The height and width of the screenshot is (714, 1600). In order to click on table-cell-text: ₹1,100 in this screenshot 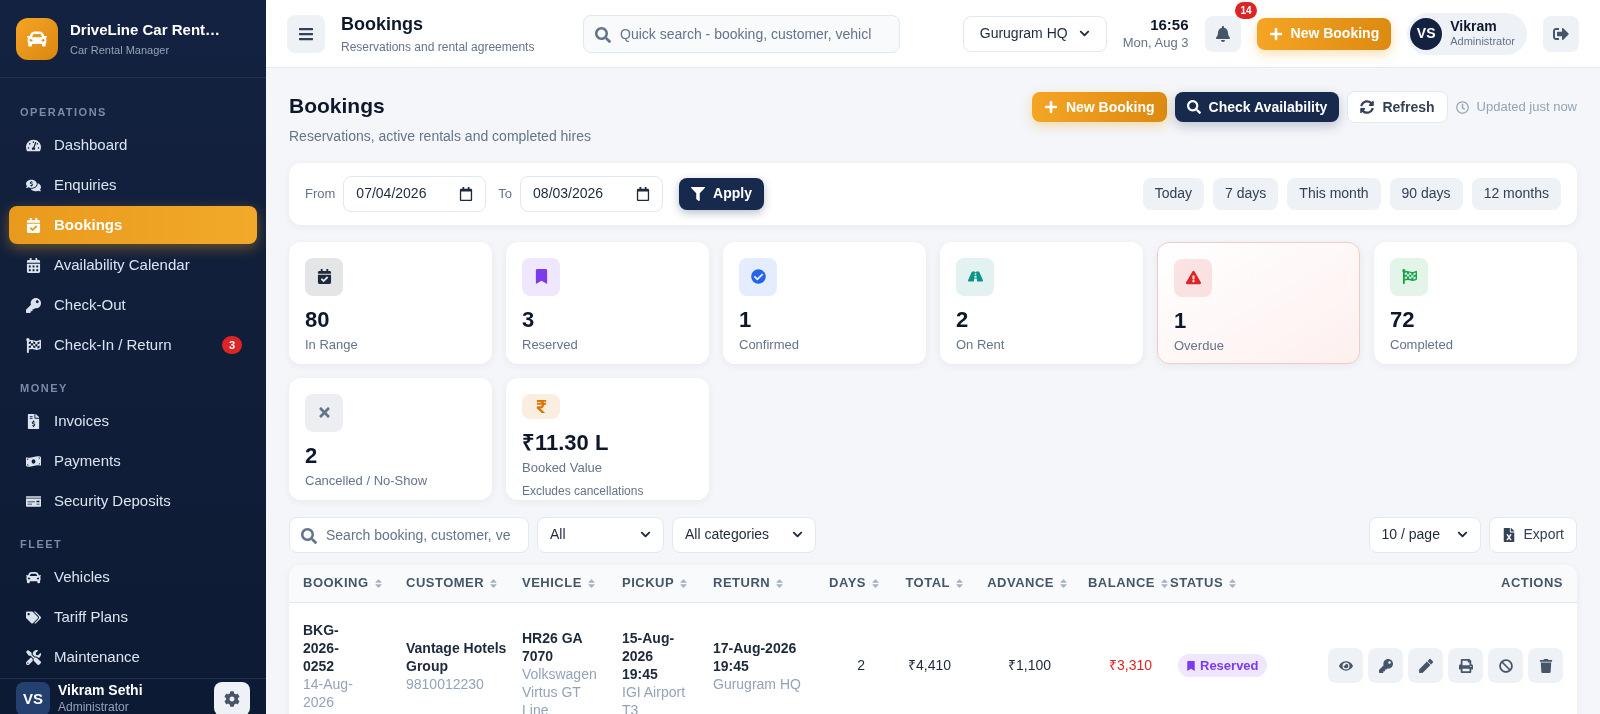, I will do `click(1029, 665)`.